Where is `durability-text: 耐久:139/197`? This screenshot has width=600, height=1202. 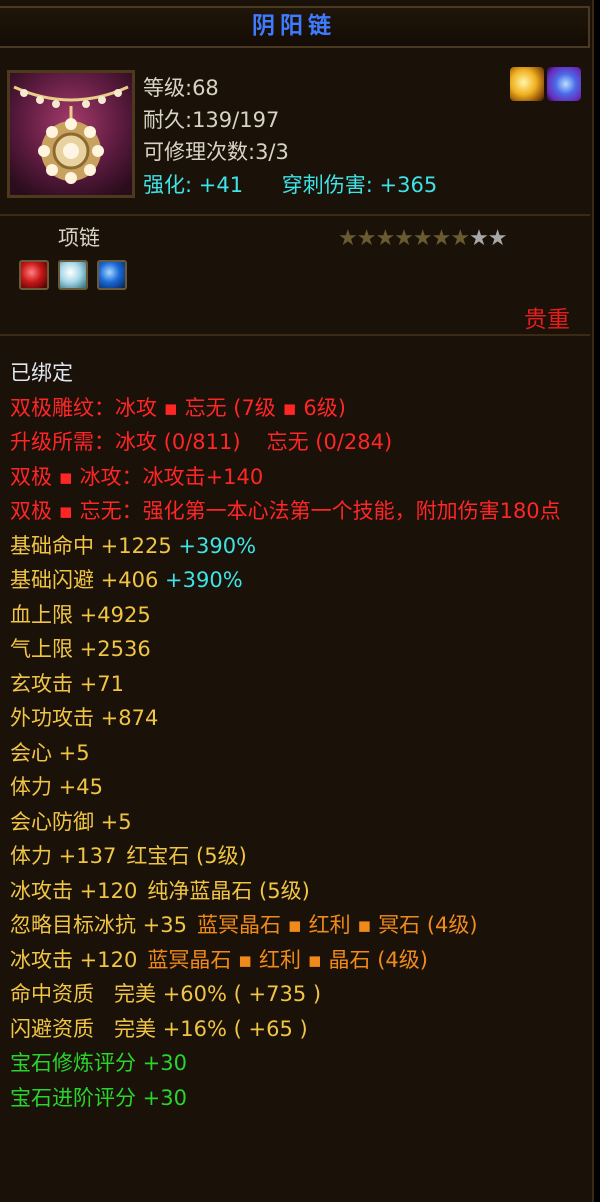
durability-text: 耐久:139/197 is located at coordinates (211, 120).